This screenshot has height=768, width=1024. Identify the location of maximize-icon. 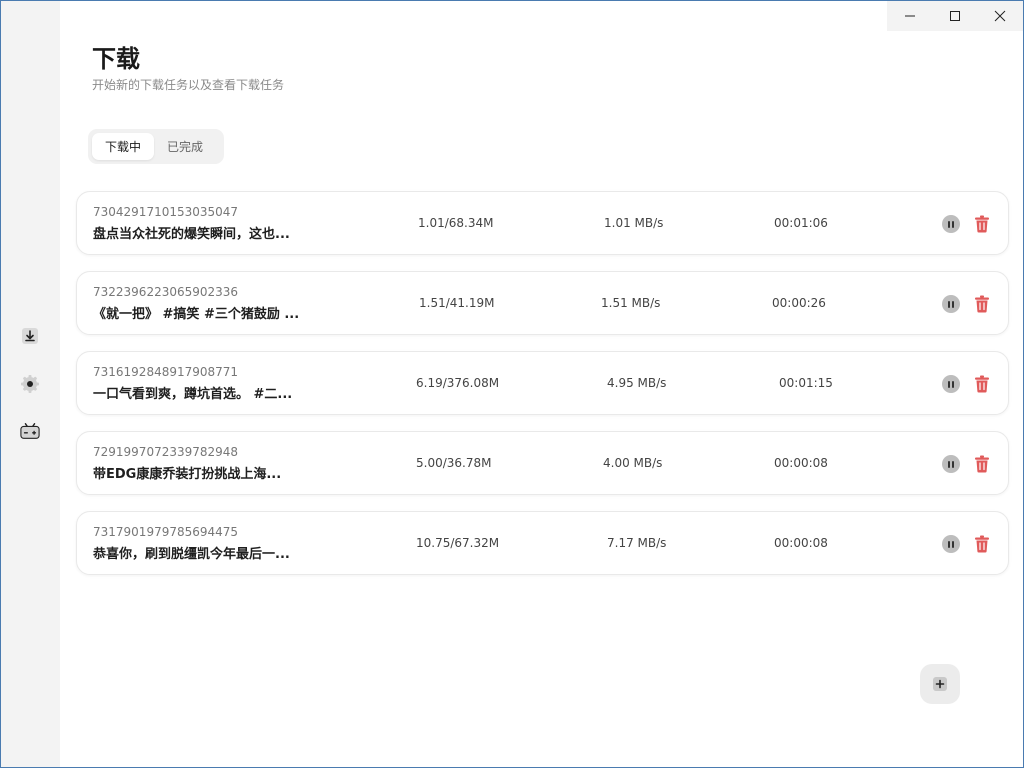
(954, 16).